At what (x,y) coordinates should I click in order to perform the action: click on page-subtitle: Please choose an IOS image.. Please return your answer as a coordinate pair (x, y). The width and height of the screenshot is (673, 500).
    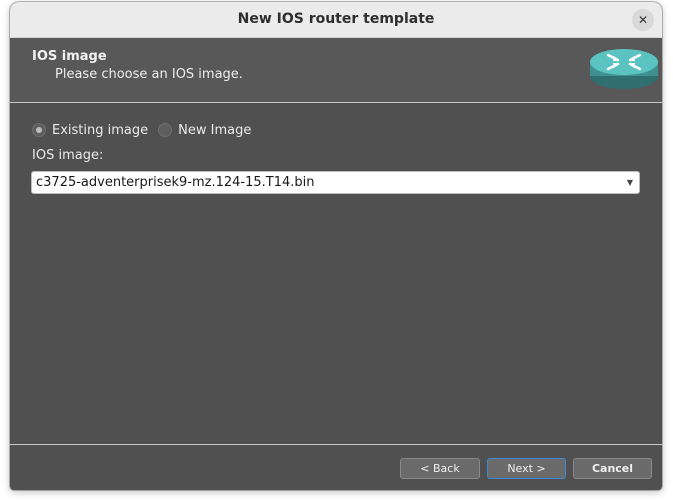
    Looking at the image, I should click on (149, 74).